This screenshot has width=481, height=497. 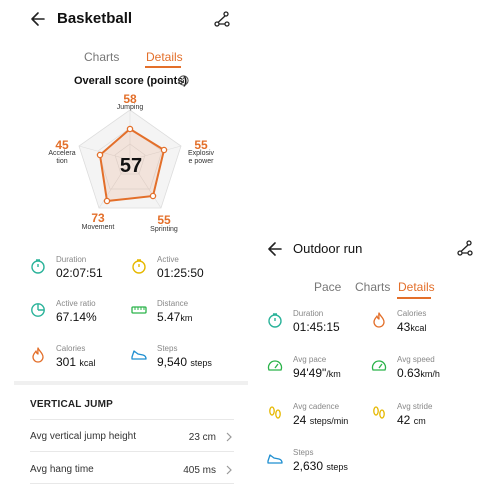 What do you see at coordinates (327, 287) in the screenshot?
I see `tab-pace: Pace` at bounding box center [327, 287].